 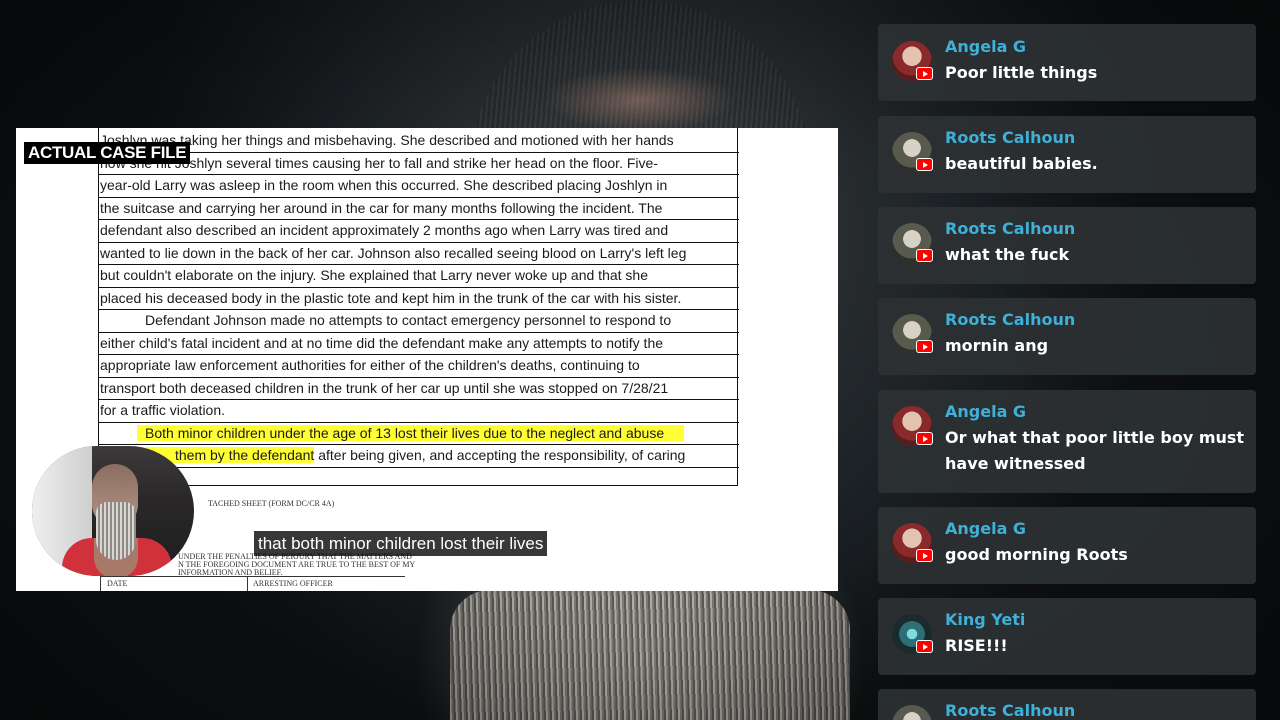 I want to click on streamer-webcam, so click(x=113, y=511).